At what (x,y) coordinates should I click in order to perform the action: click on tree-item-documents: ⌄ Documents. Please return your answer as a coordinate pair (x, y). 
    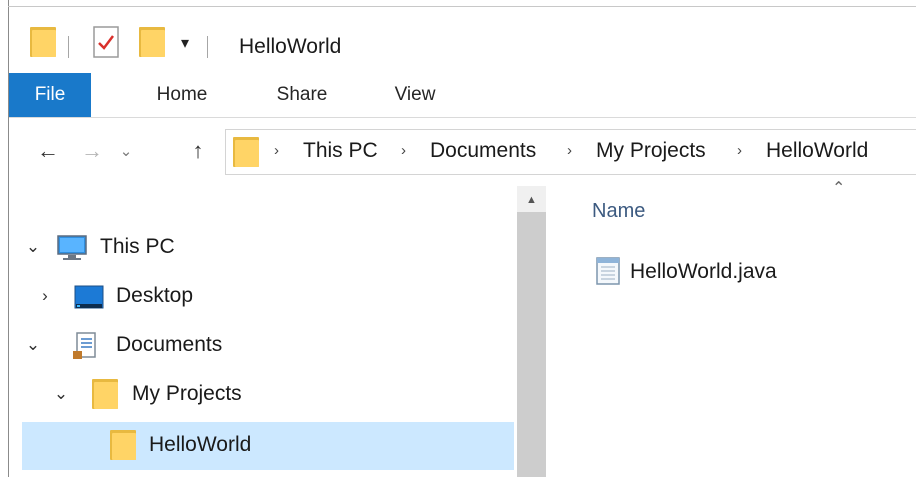
    Looking at the image, I should click on (268, 346).